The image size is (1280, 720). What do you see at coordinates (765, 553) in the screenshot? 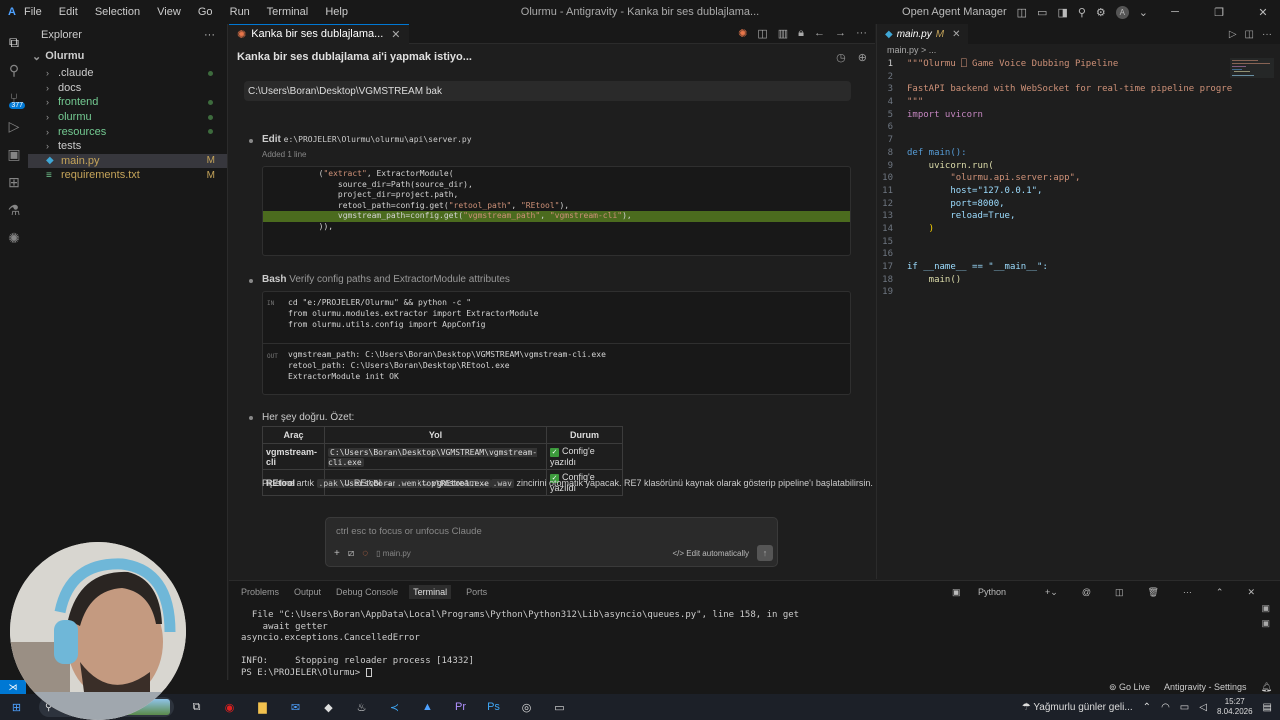
I see `send-button: ↑` at bounding box center [765, 553].